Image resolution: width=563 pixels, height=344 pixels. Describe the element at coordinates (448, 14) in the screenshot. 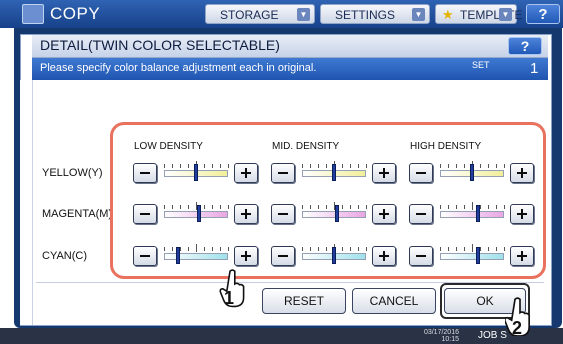

I see `star-icon: ★` at that location.